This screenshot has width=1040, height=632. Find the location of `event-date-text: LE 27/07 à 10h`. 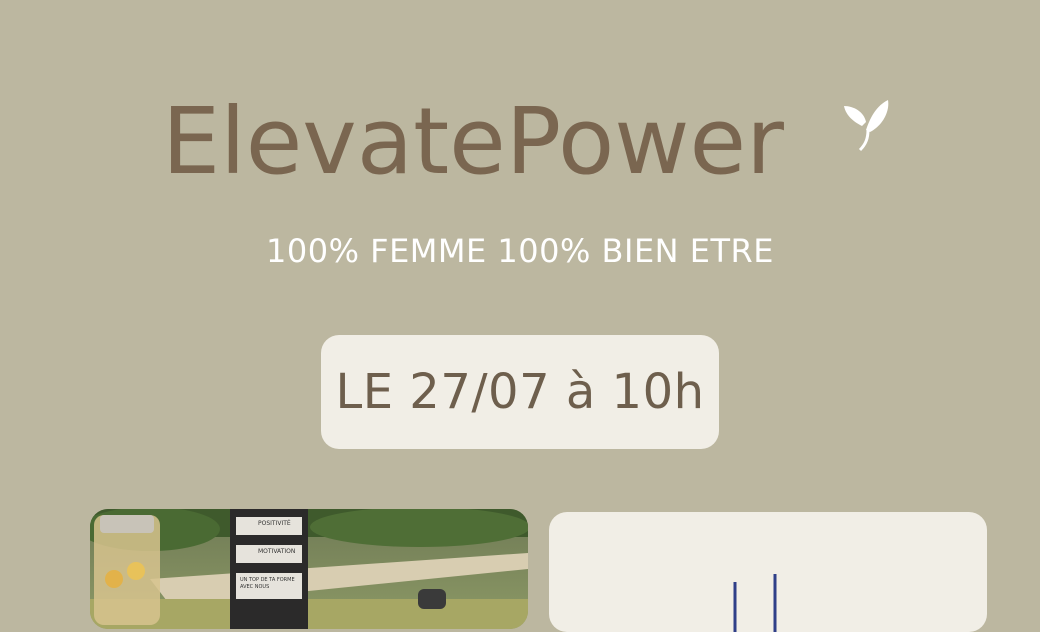

event-date-text: LE 27/07 à 10h is located at coordinates (520, 392).